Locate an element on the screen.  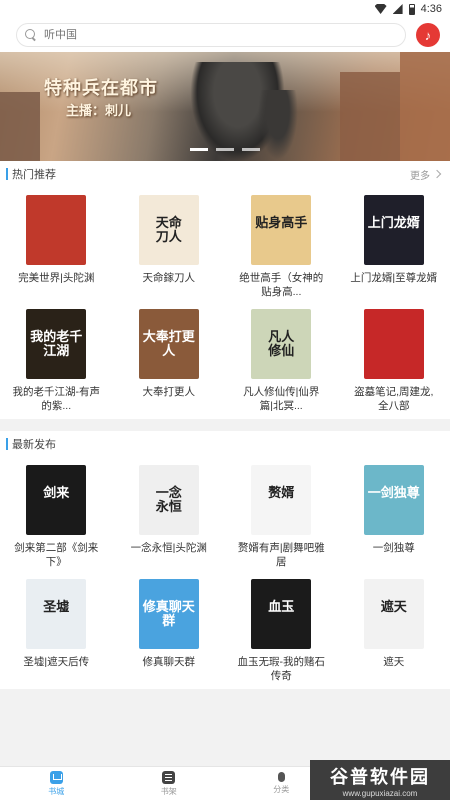
book-cover-title: 血玉 is located at coordinates (281, 607).